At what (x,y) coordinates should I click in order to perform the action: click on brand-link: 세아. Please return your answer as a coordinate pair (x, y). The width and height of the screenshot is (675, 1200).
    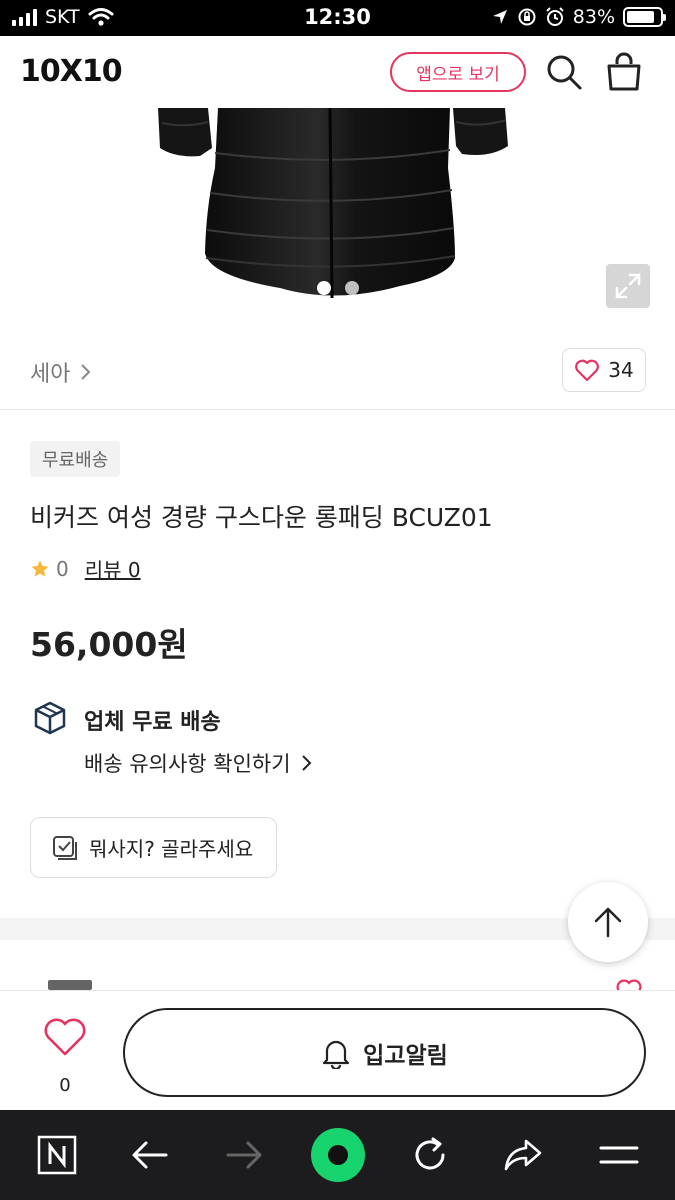
    Looking at the image, I should click on (61, 372).